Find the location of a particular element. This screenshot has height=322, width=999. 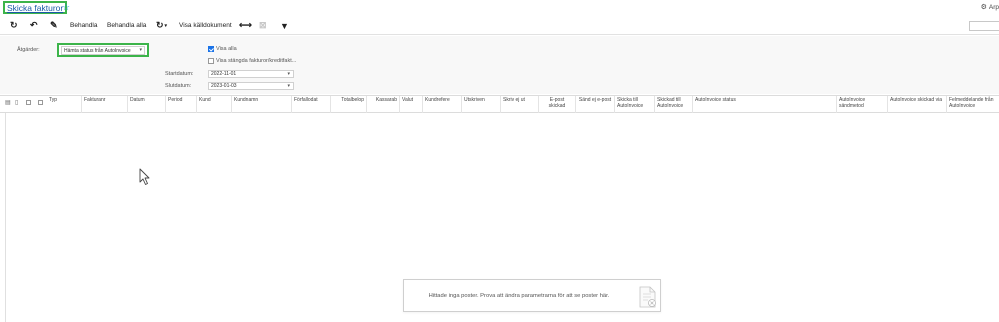

atgarder-label: Åtgärder: is located at coordinates (28, 50).